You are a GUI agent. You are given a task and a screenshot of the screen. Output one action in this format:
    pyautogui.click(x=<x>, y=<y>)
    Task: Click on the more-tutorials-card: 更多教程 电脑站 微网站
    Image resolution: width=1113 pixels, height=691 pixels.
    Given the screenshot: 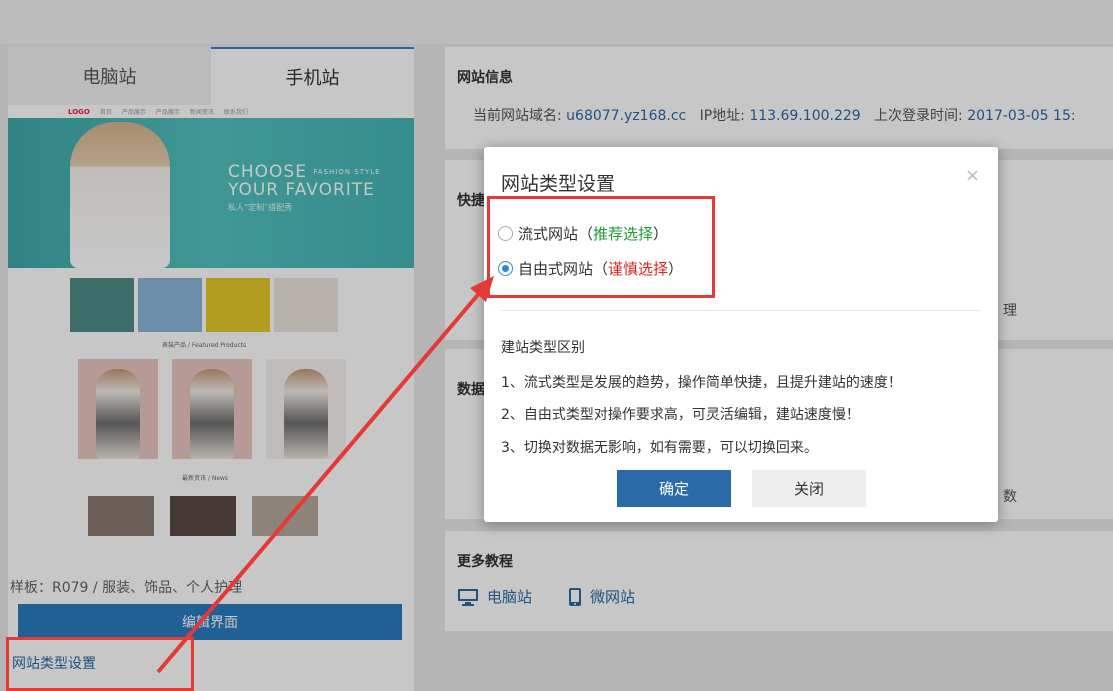 What is the action you would take?
    pyautogui.click(x=779, y=581)
    